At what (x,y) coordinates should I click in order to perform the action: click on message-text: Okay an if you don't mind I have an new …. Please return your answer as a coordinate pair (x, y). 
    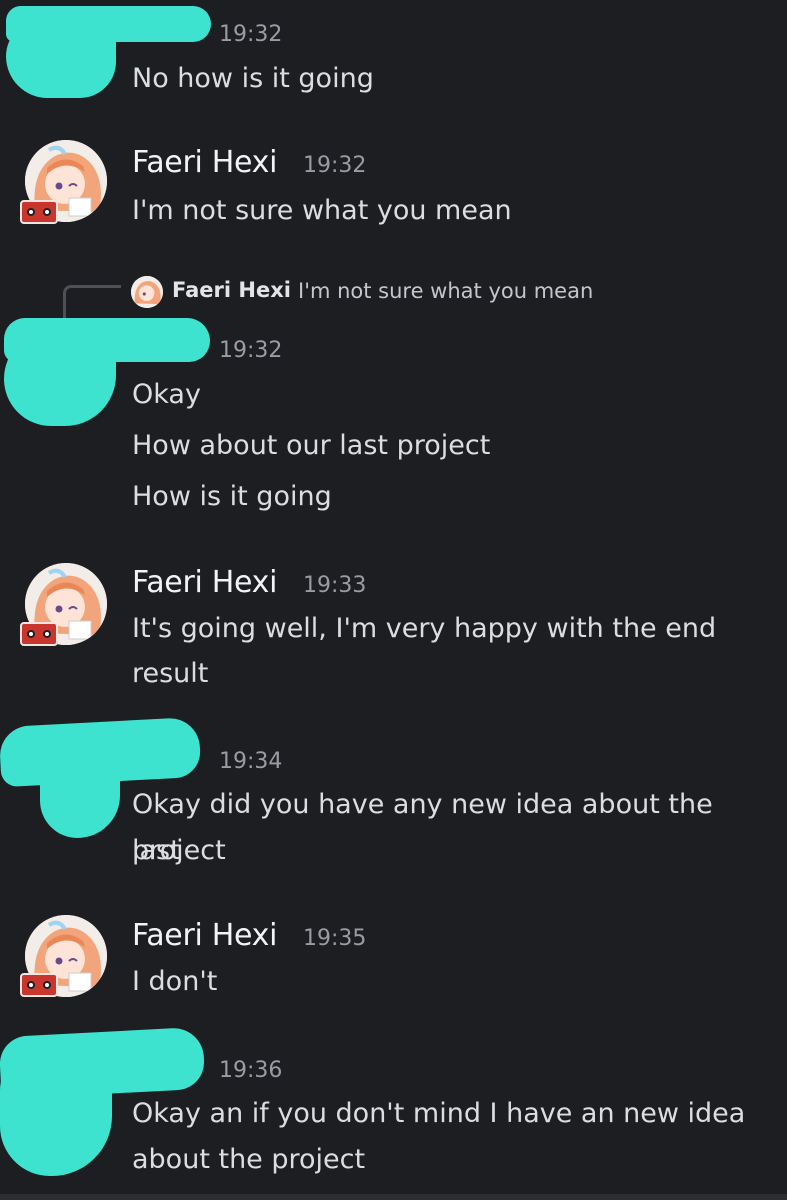
    Looking at the image, I should click on (439, 1113).